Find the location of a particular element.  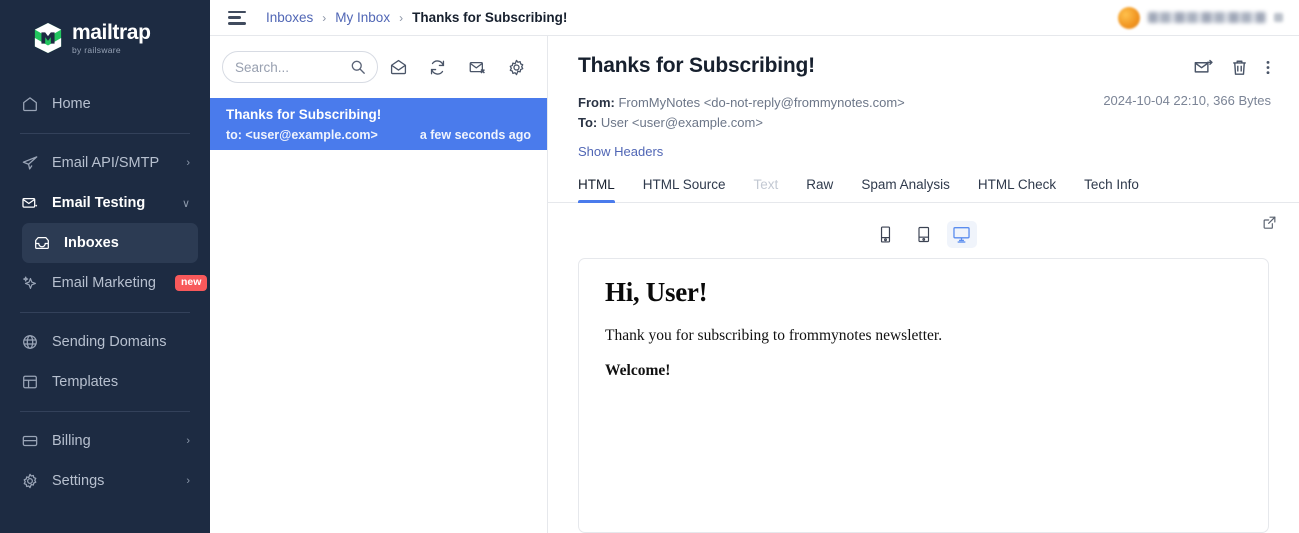

sidebar-item-settings: Settings › is located at coordinates (105, 481).